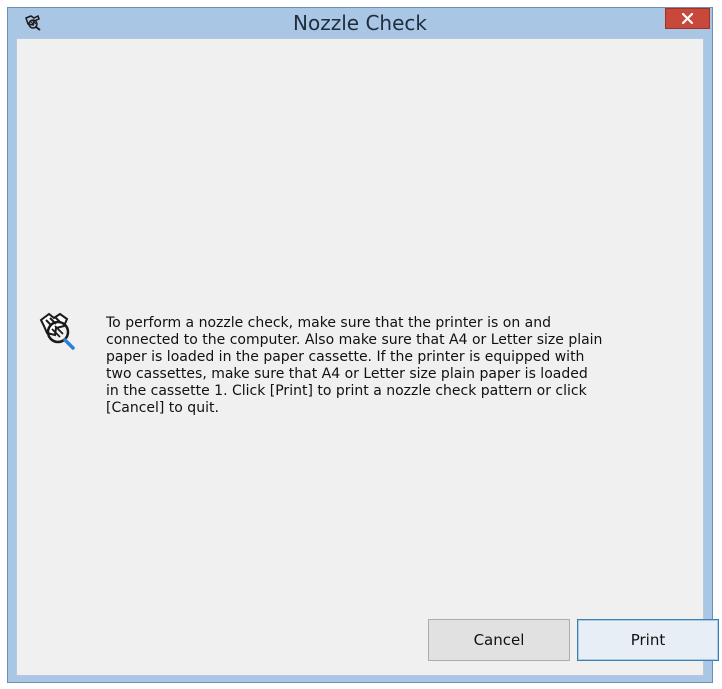  I want to click on title-bar: Nozzle Check, so click(360, 23).